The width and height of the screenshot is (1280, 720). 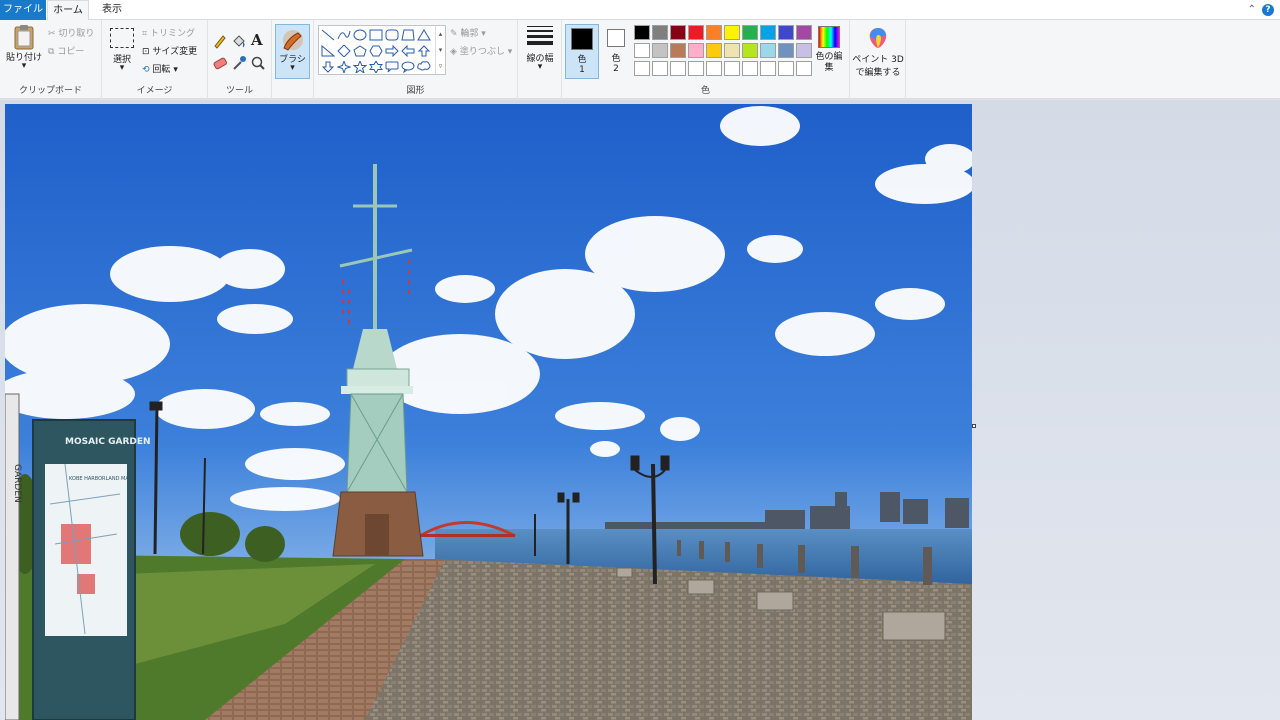 I want to click on four-point-star-shape-icon, so click(x=344, y=67).